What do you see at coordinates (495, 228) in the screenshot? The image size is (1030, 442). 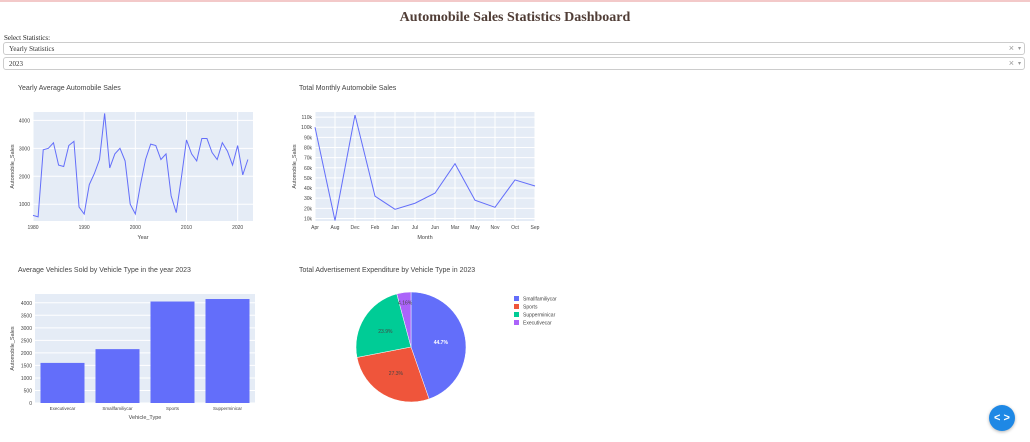 I see `x-tick-label: Nov` at bounding box center [495, 228].